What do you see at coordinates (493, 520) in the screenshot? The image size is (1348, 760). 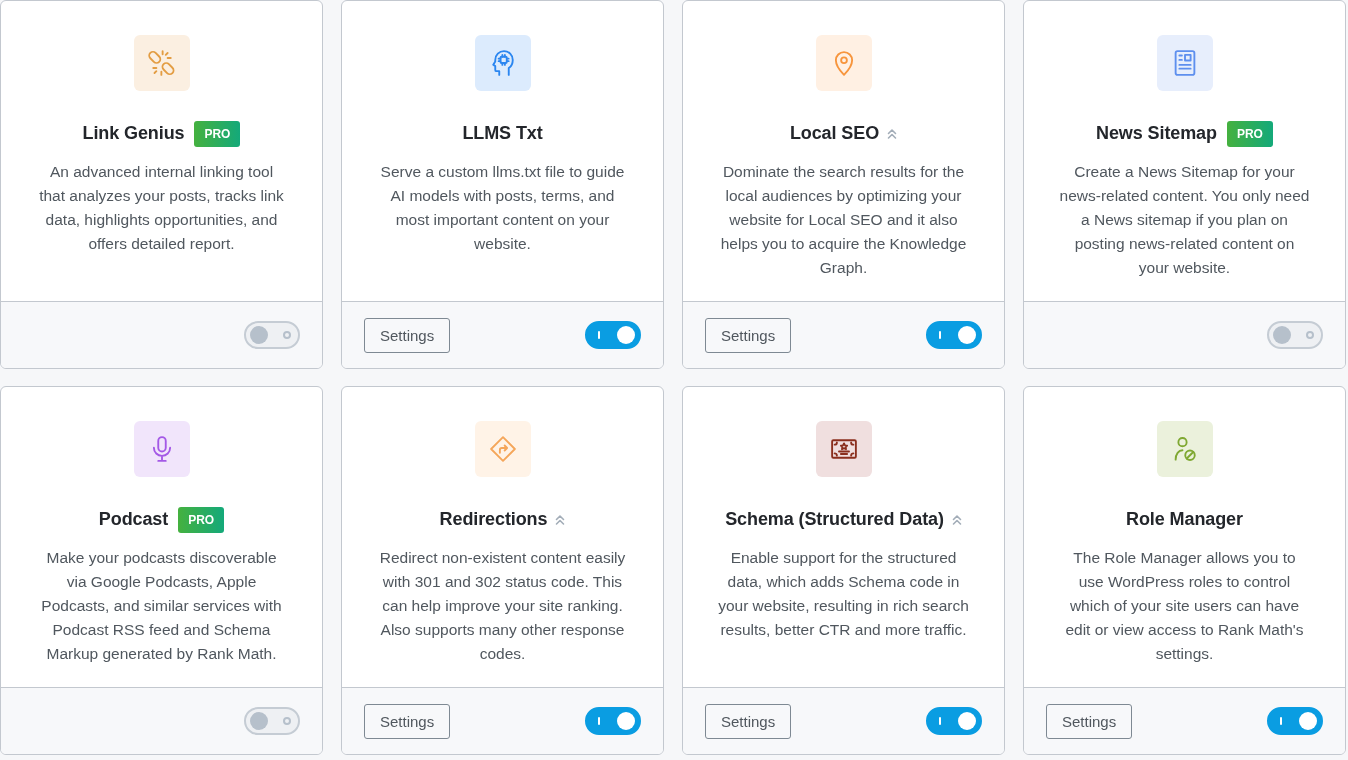 I see `module-title: Redirections` at bounding box center [493, 520].